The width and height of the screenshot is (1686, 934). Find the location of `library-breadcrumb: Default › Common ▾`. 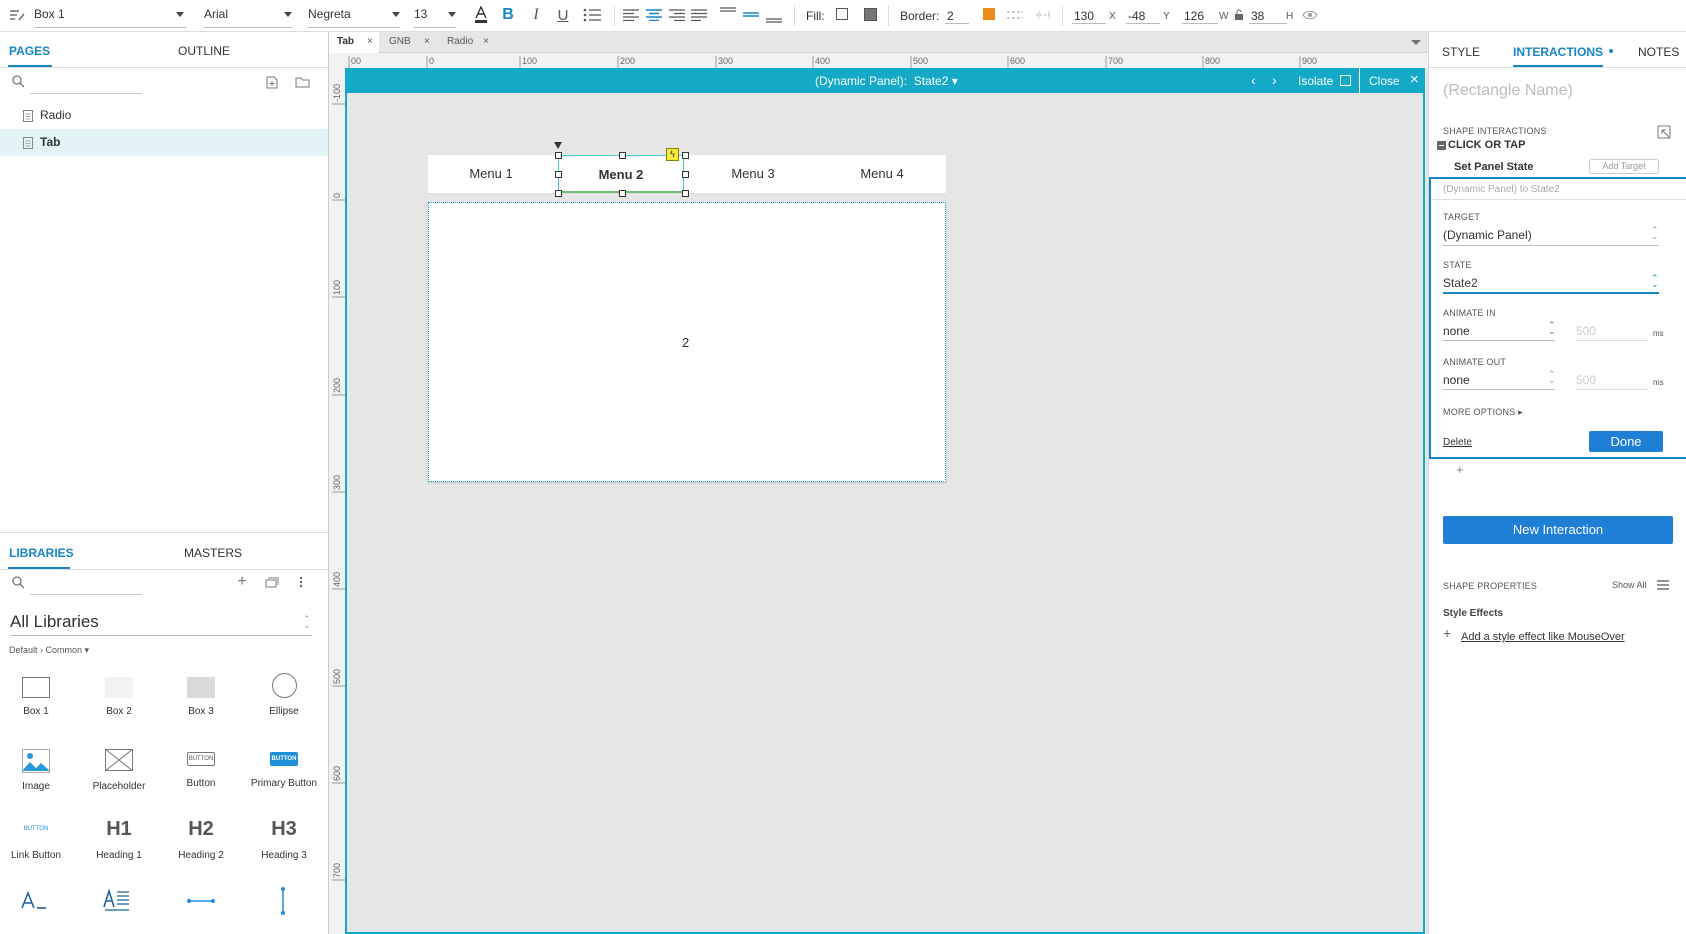

library-breadcrumb: Default › Common ▾ is located at coordinates (49, 650).